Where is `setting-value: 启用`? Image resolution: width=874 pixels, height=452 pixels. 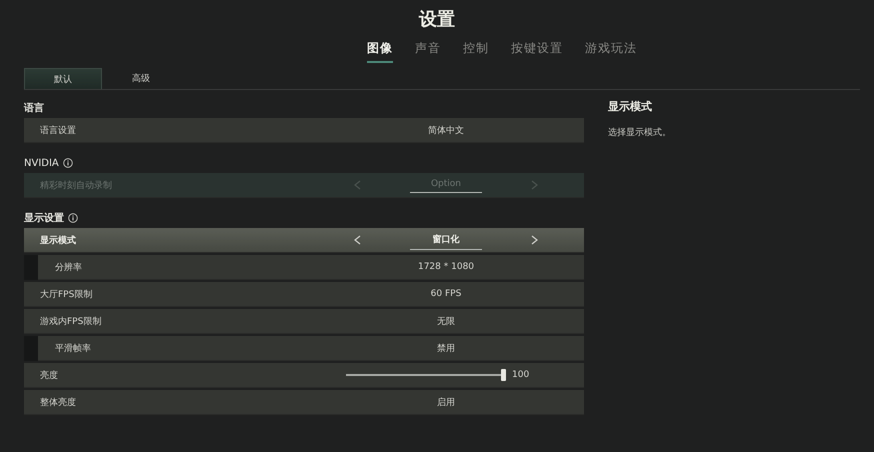
setting-value: 启用 is located at coordinates (446, 402).